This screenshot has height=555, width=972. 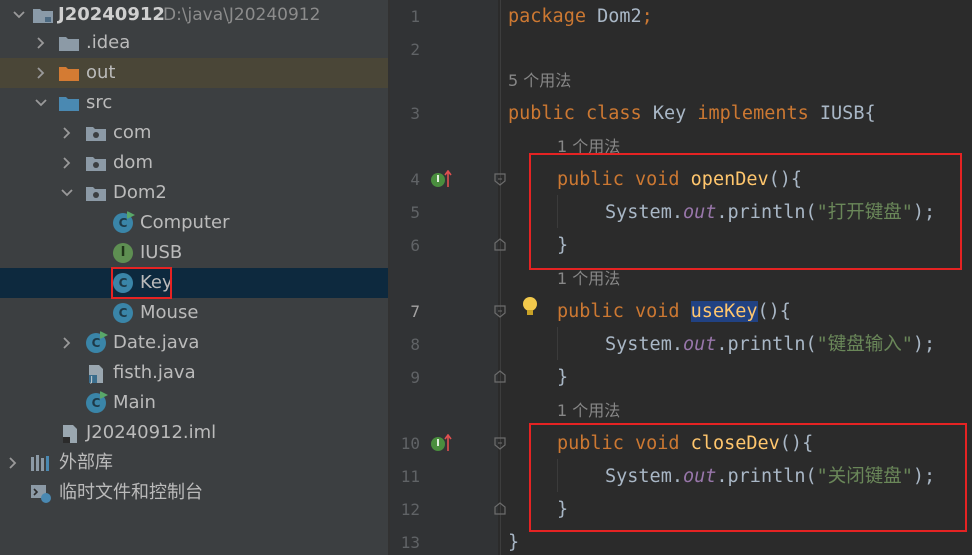 I want to click on tree-item-scratches: 临时文件和控制台, so click(x=194, y=493).